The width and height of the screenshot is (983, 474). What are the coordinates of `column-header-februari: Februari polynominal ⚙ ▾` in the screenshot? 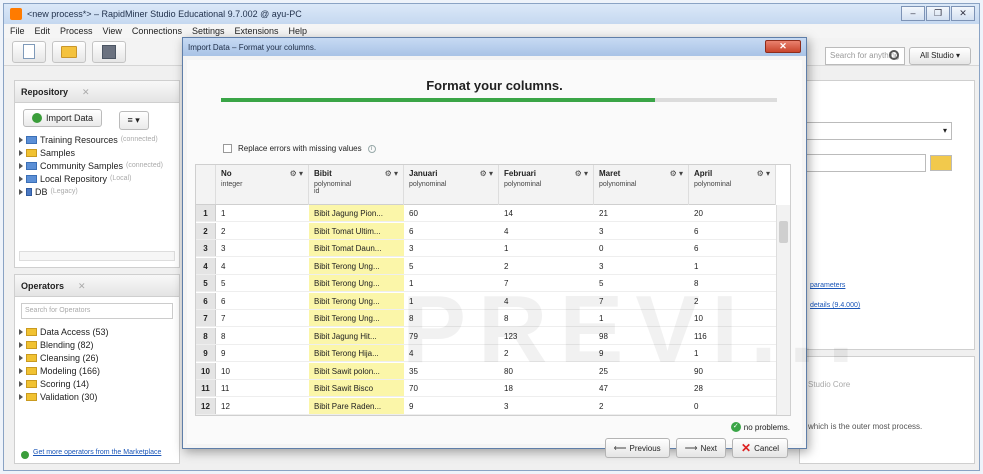 It's located at (546, 185).